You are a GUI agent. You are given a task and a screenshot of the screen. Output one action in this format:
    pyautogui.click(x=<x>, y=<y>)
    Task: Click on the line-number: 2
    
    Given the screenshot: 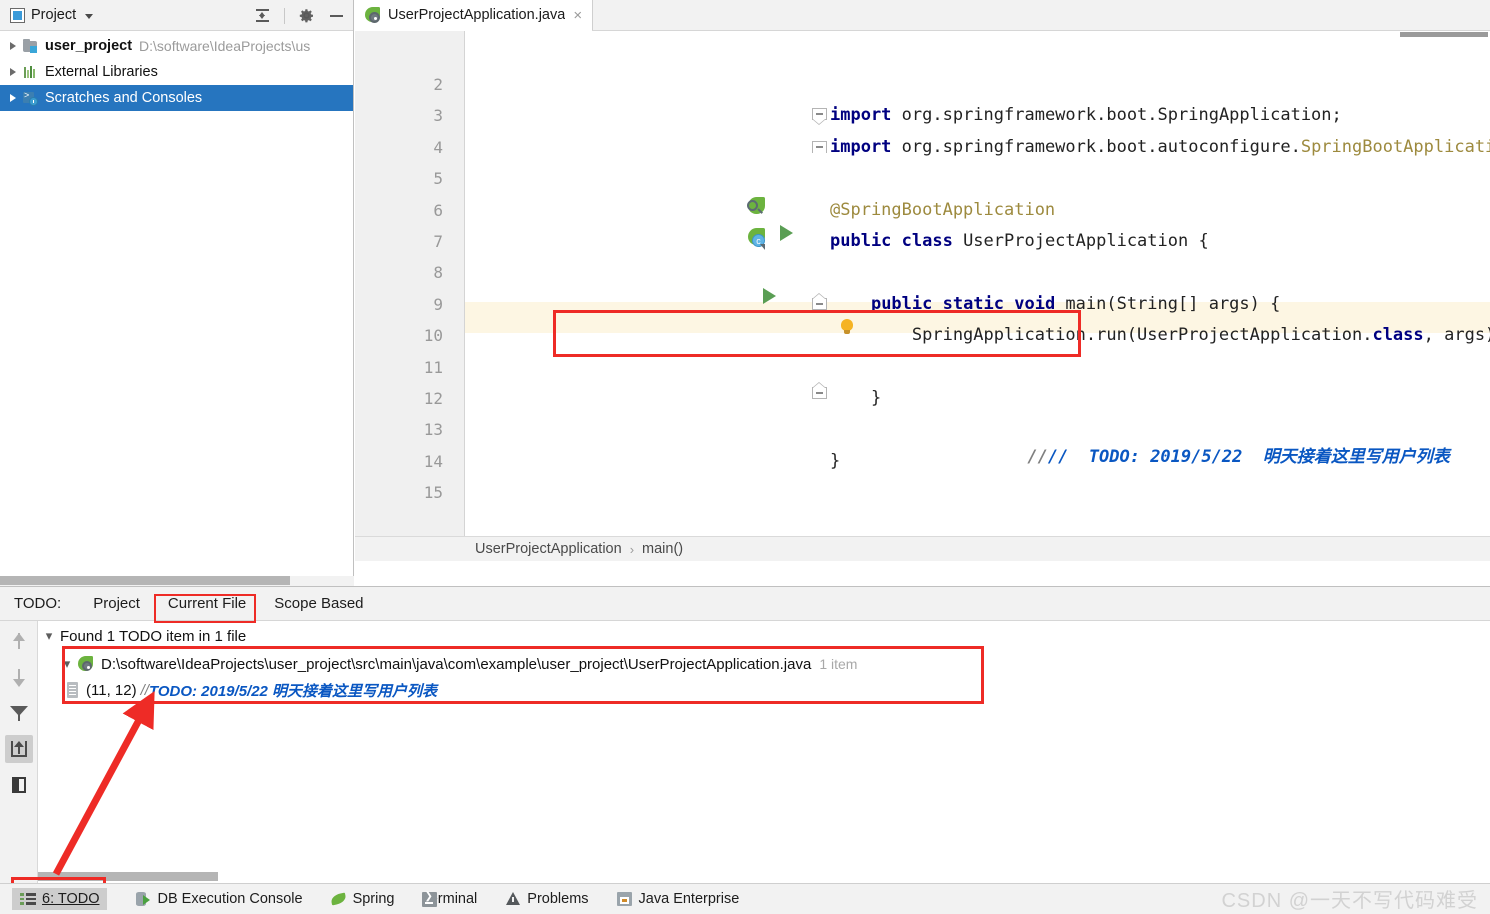 What is the action you would take?
    pyautogui.click(x=438, y=84)
    